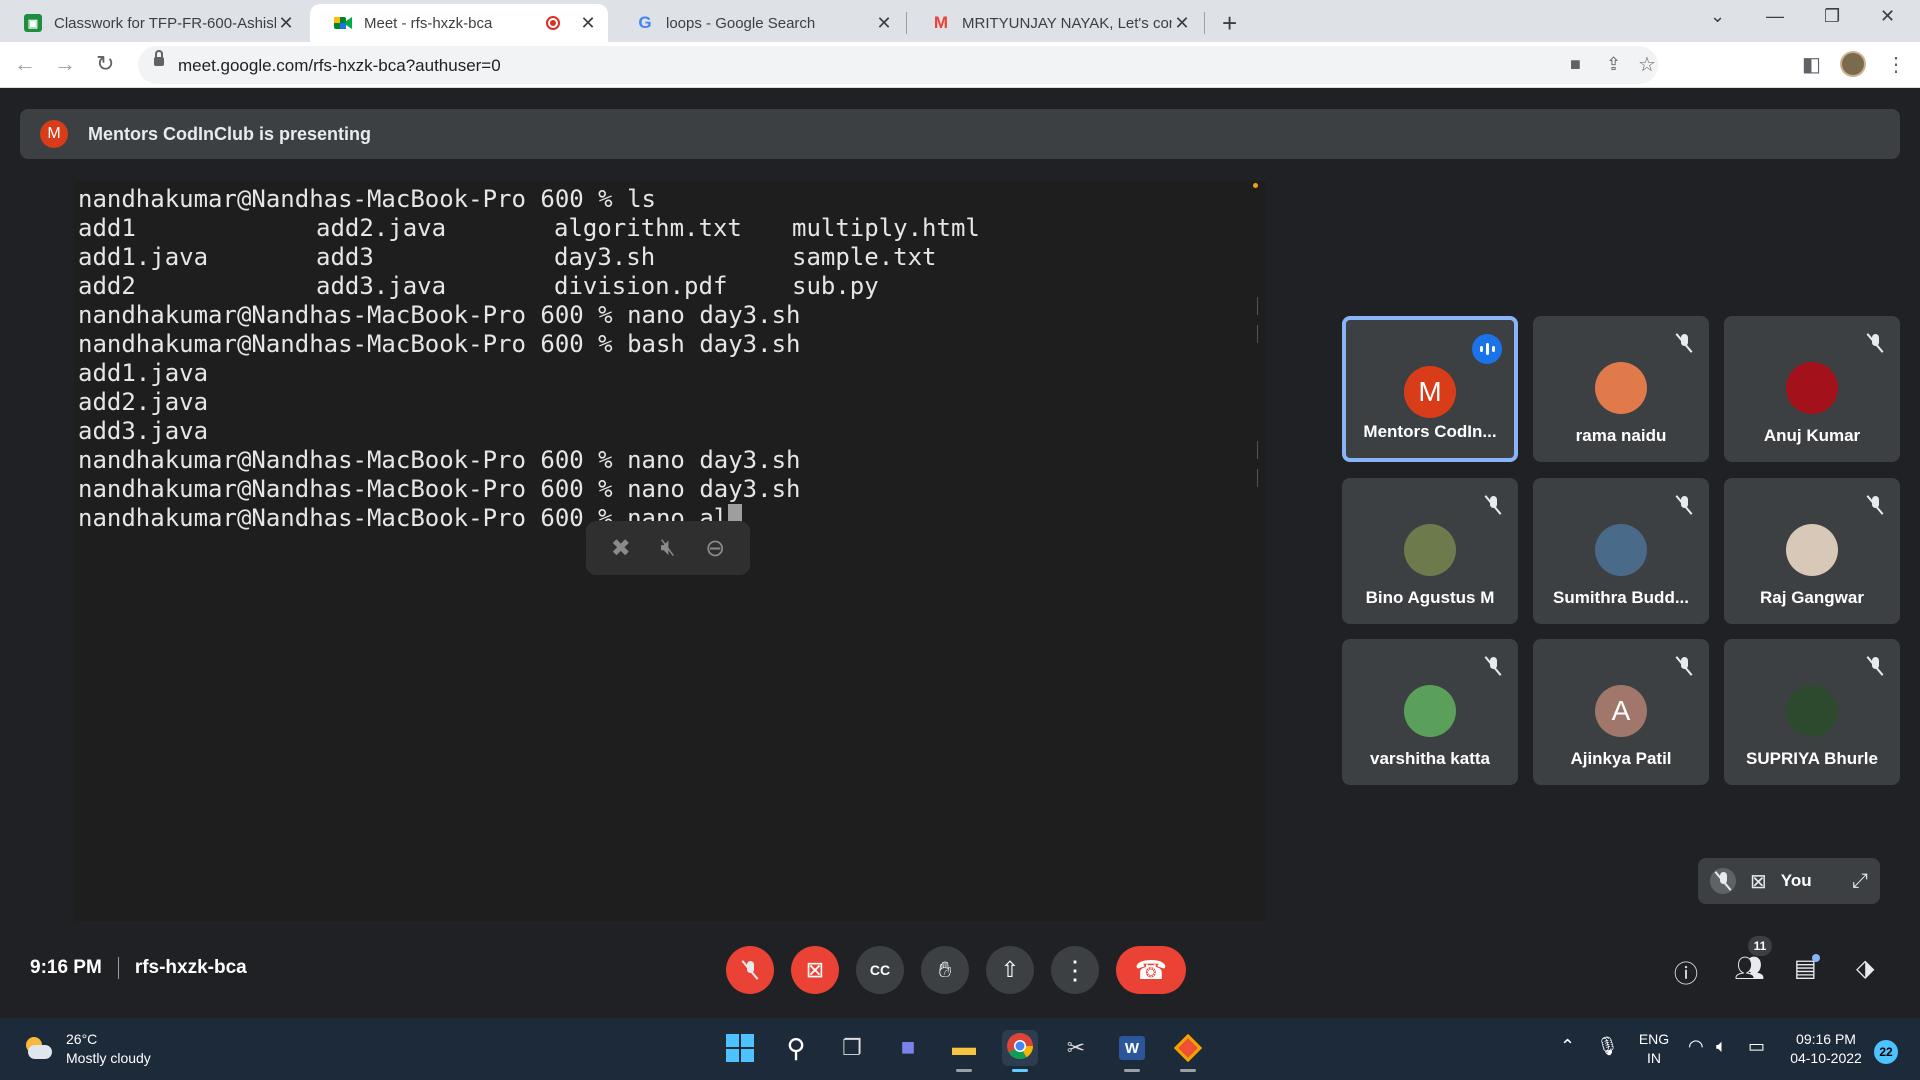 The image size is (1920, 1080). Describe the element at coordinates (1826, 1058) in the screenshot. I see `clock-date: 04-10-2022` at that location.